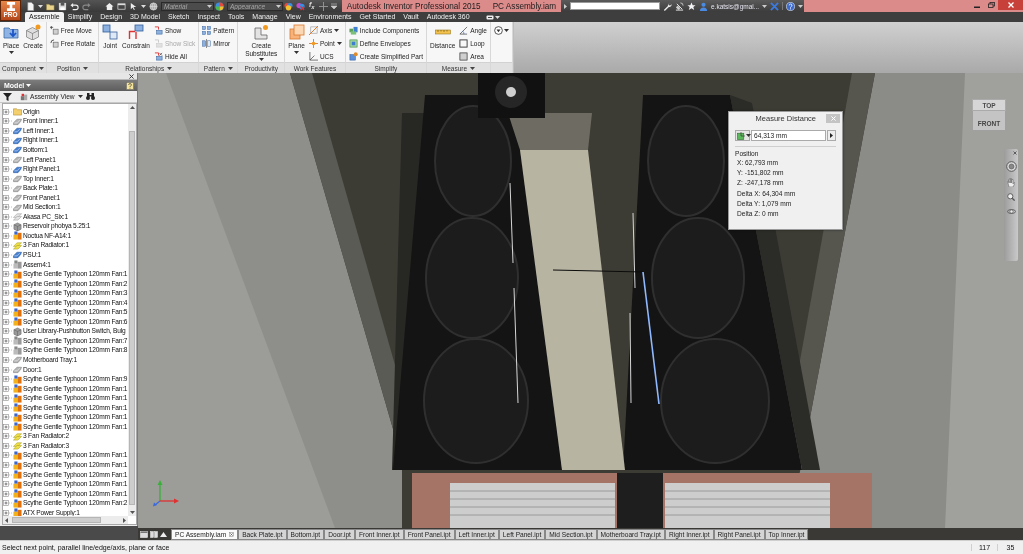 The image size is (1023, 554). I want to click on orbit-icon, so click(1011, 211).